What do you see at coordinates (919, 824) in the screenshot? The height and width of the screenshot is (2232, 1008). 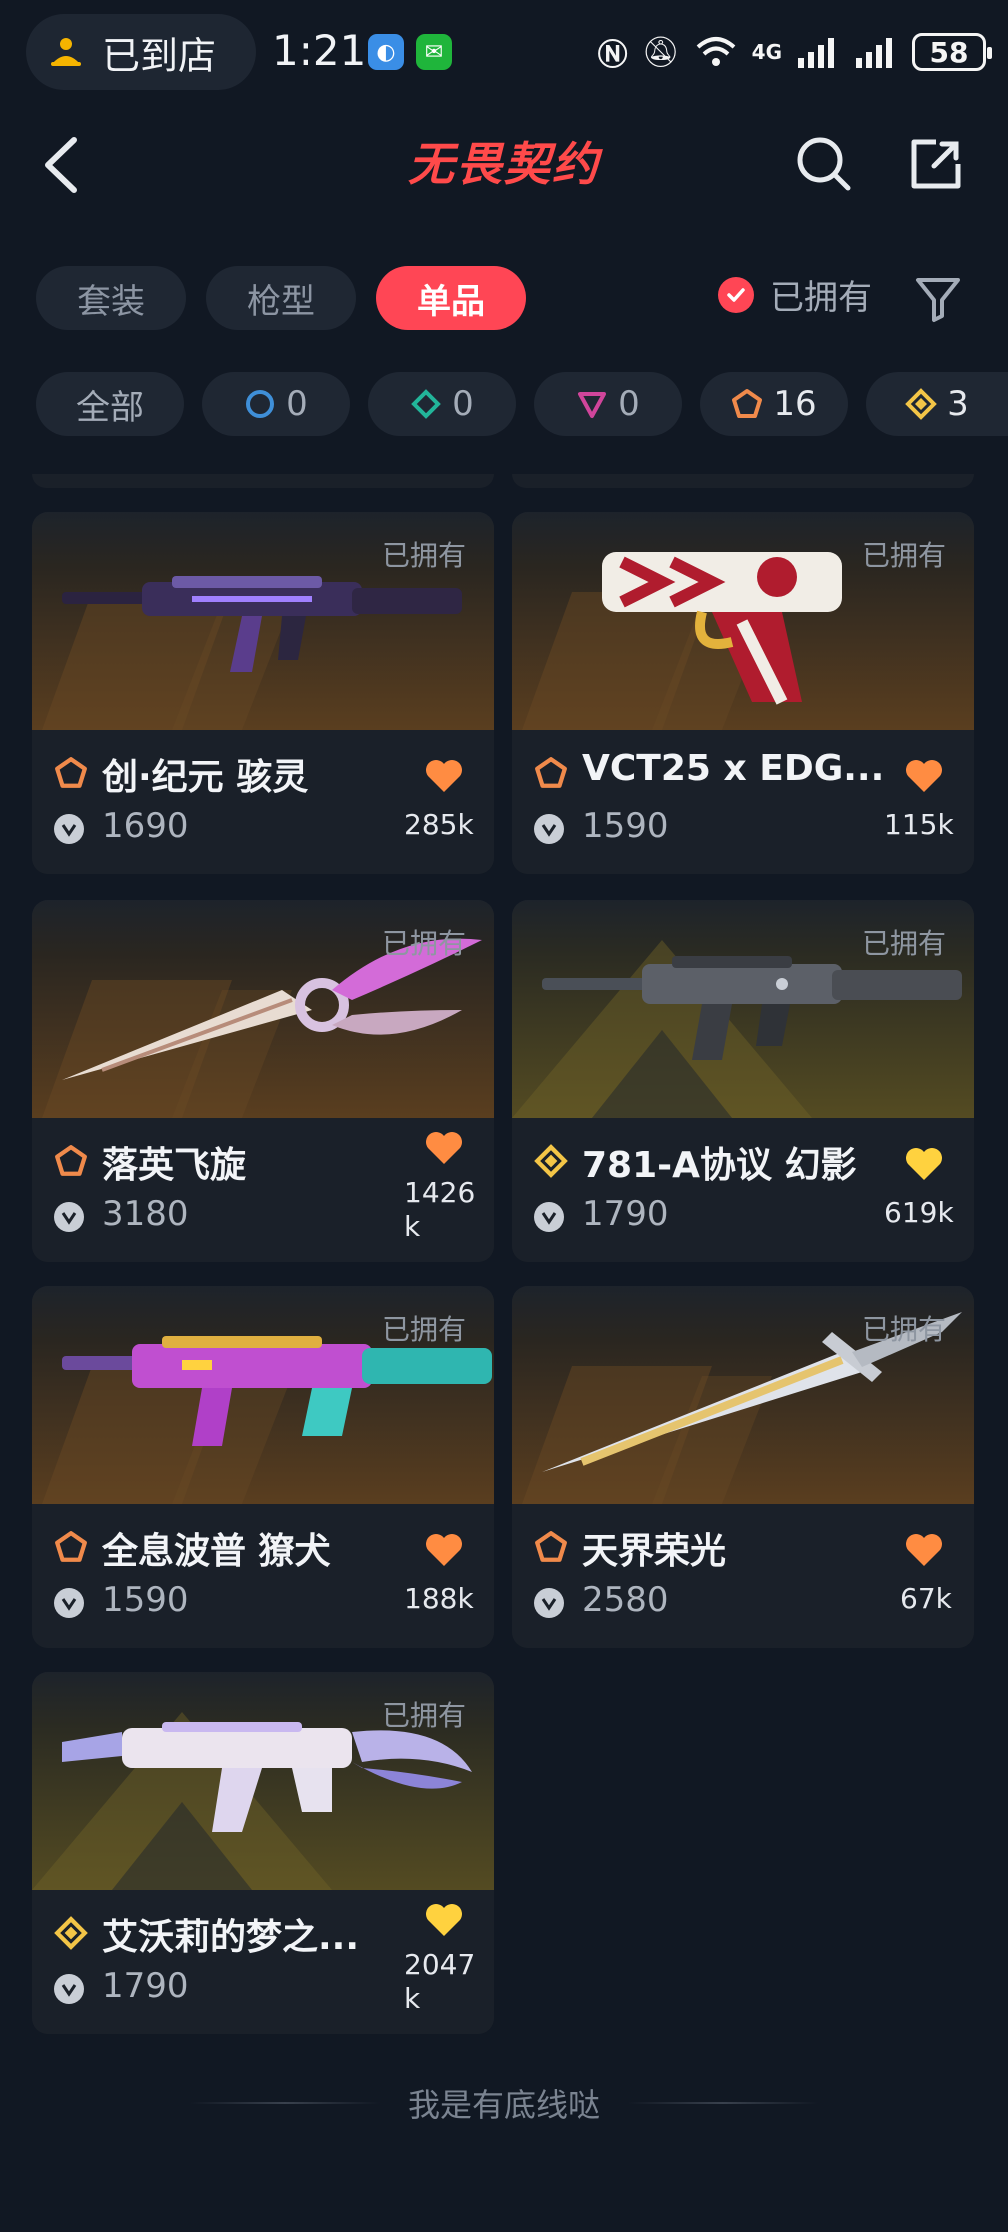 I see `like-count: 115k` at bounding box center [919, 824].